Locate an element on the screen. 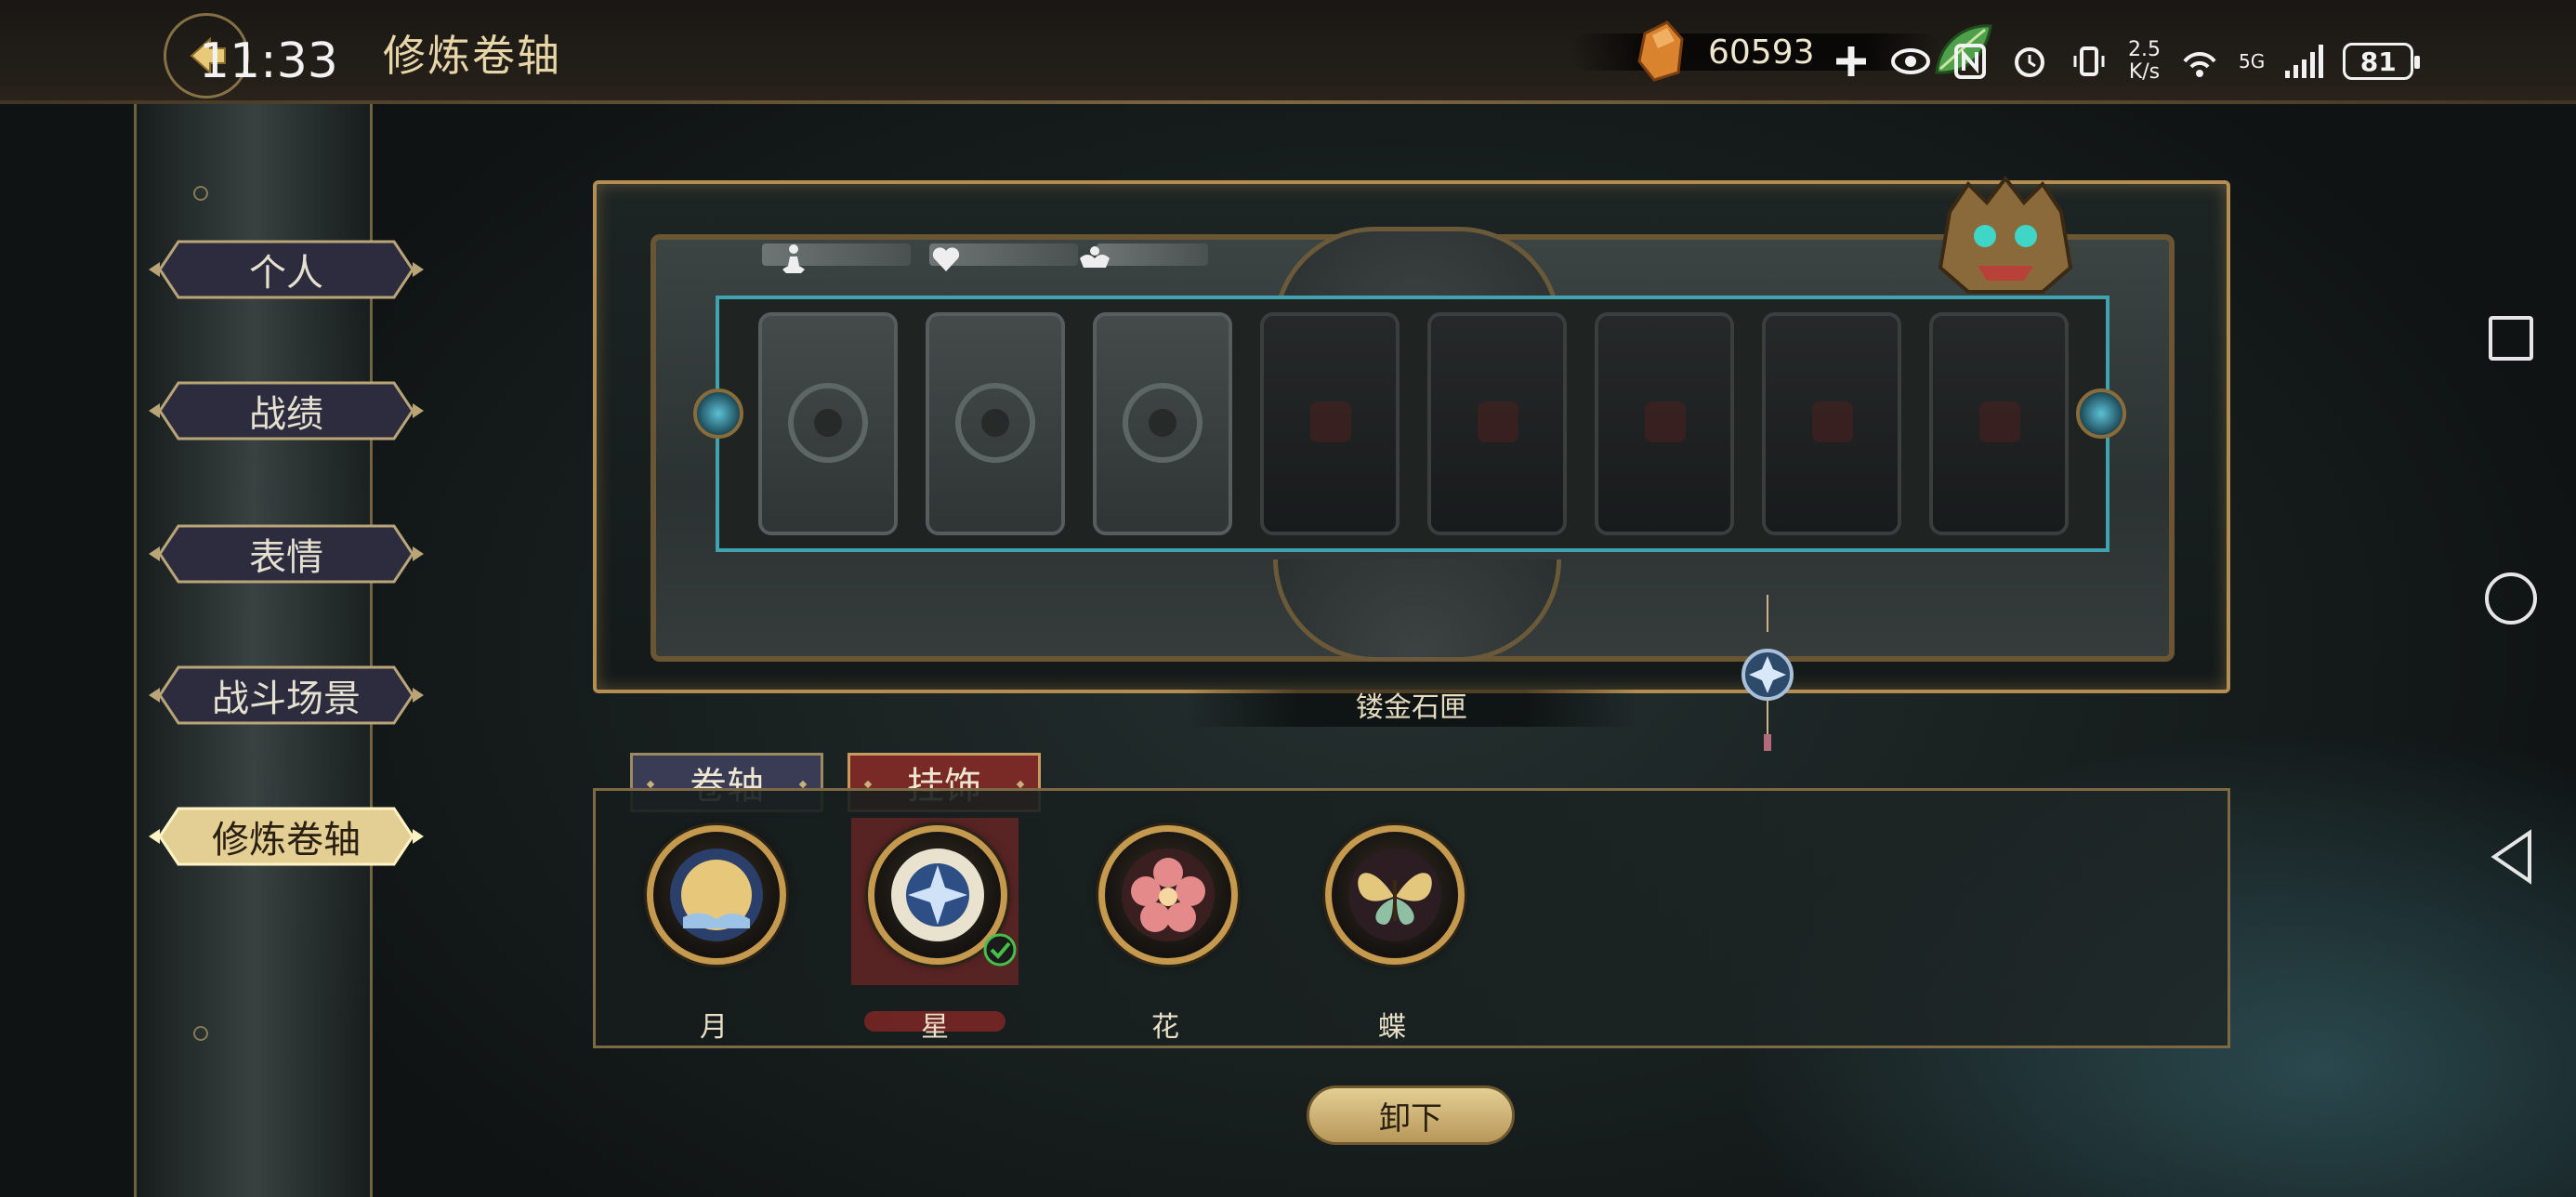 Image resolution: width=2576 pixels, height=1197 pixels. wifi-icon is located at coordinates (2199, 61).